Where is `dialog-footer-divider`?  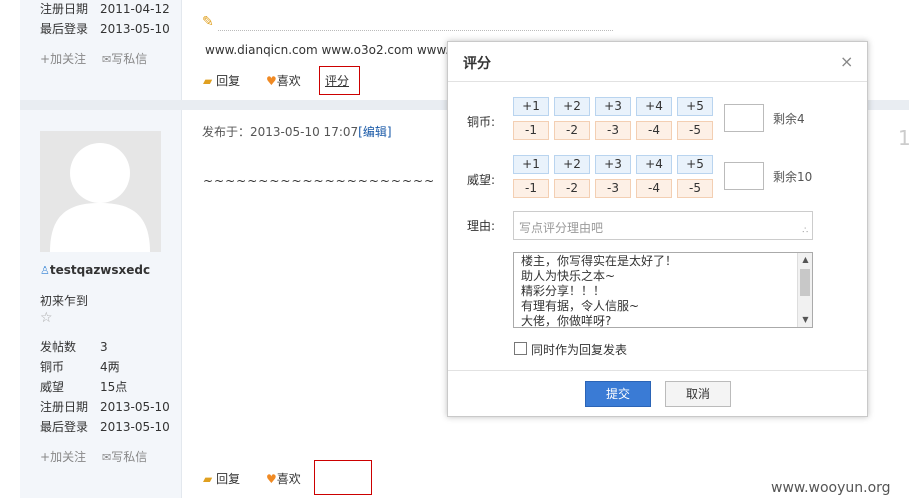 dialog-footer-divider is located at coordinates (657, 370).